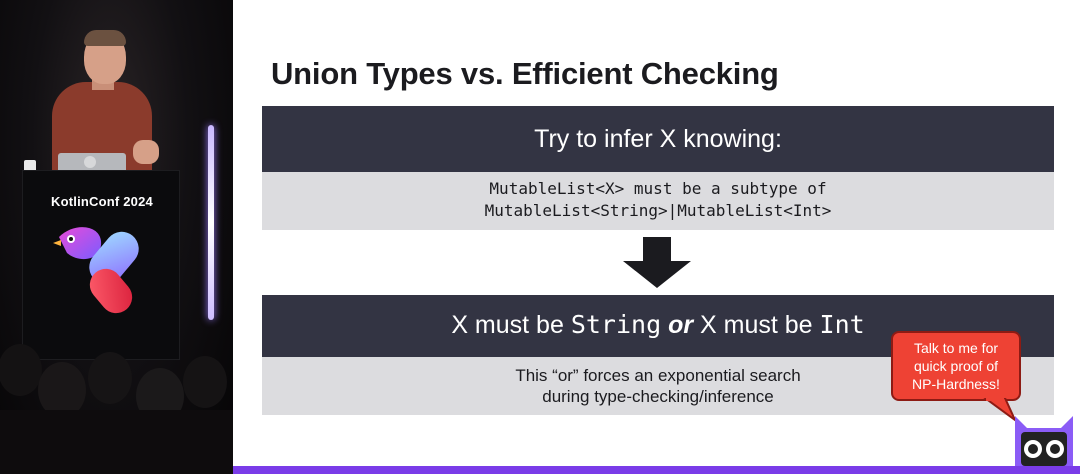 The image size is (1080, 474). I want to click on accent-bottom-bar, so click(656, 470).